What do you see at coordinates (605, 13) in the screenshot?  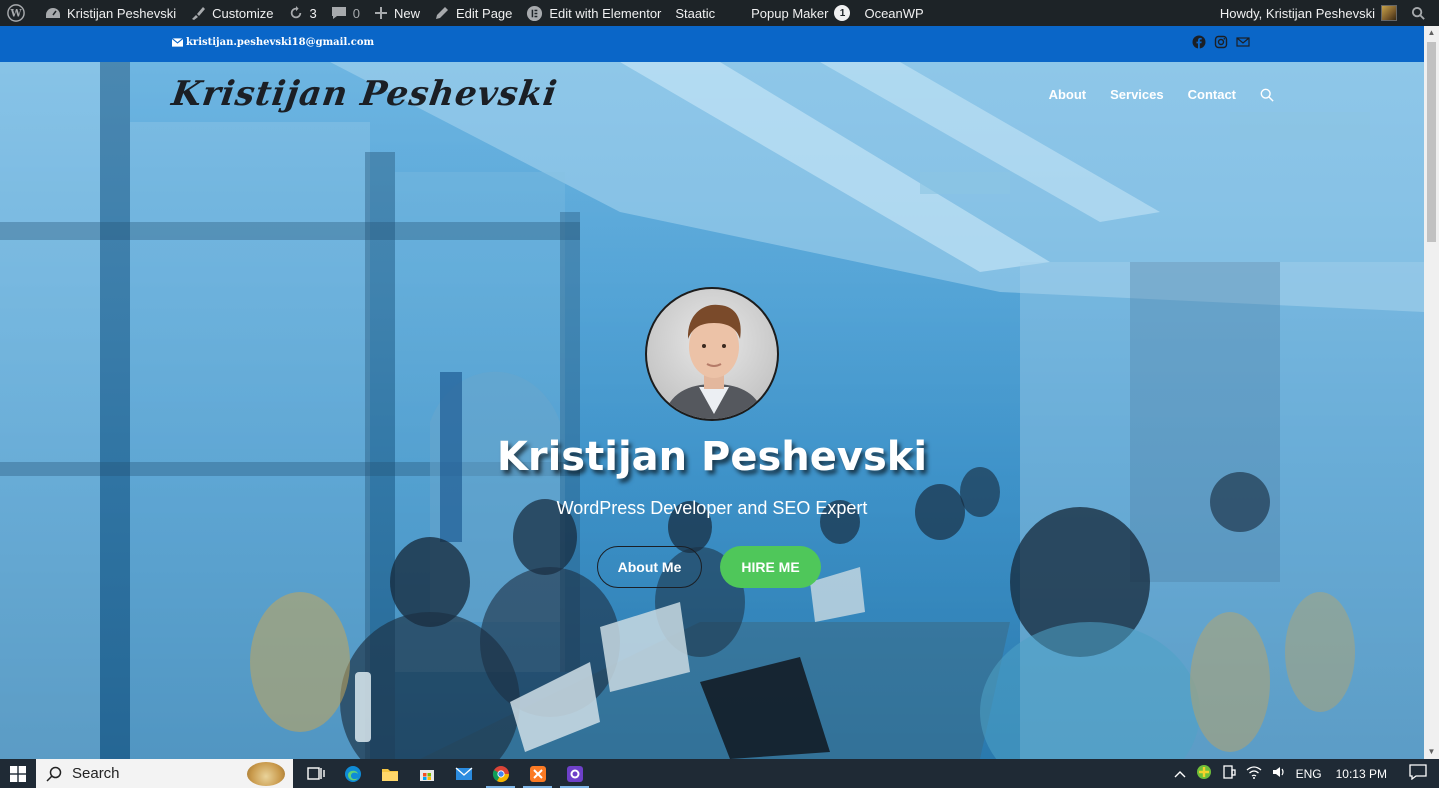 I see `edit-elementor-label: Edit with Elementor` at bounding box center [605, 13].